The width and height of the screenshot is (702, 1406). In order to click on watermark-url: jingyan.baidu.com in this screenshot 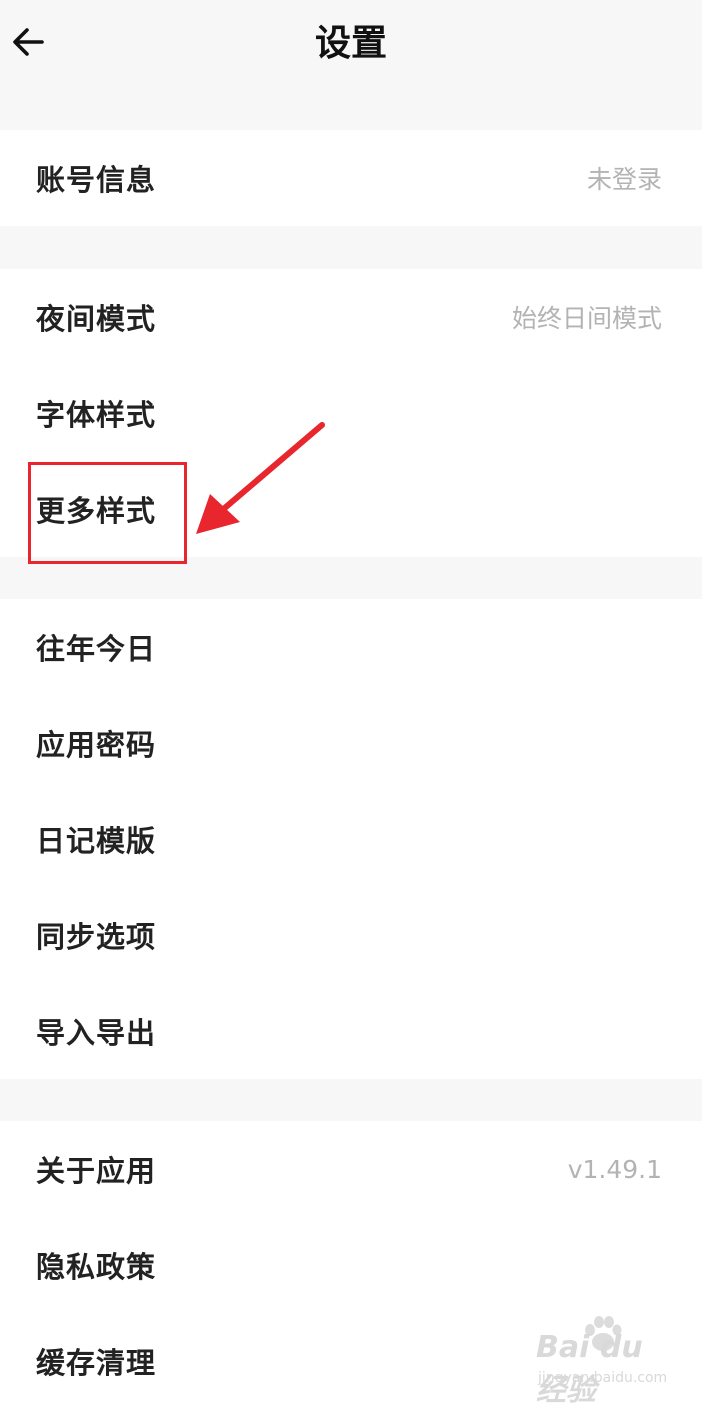, I will do `click(603, 1378)`.